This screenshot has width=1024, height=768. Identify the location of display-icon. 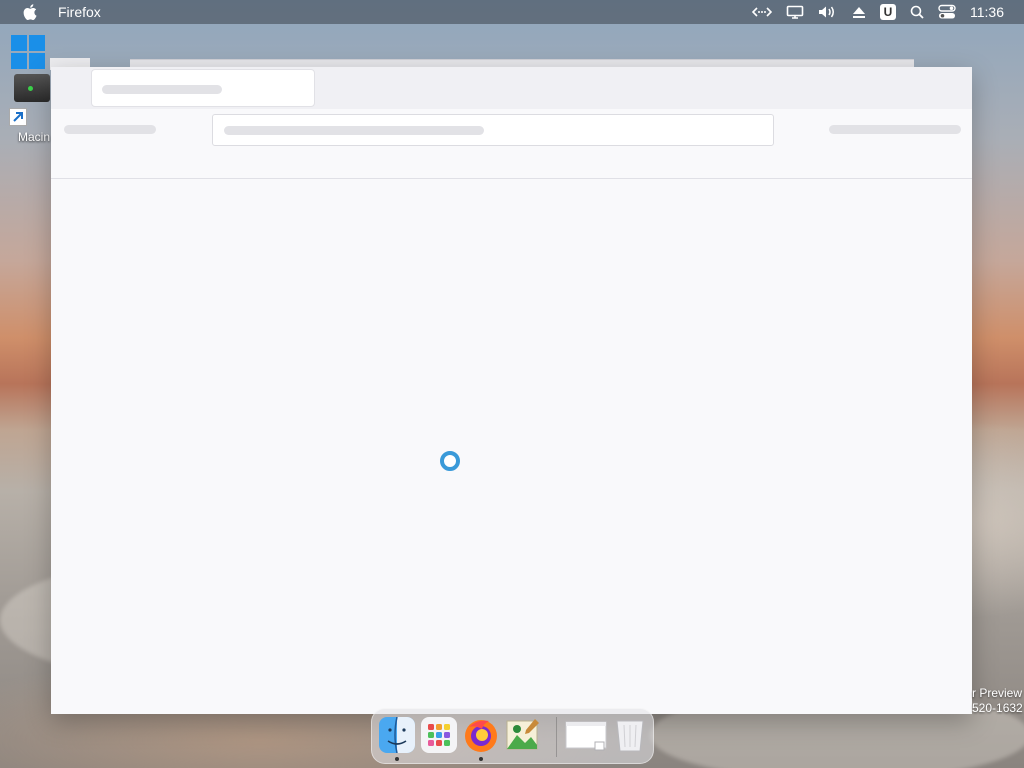
(795, 12).